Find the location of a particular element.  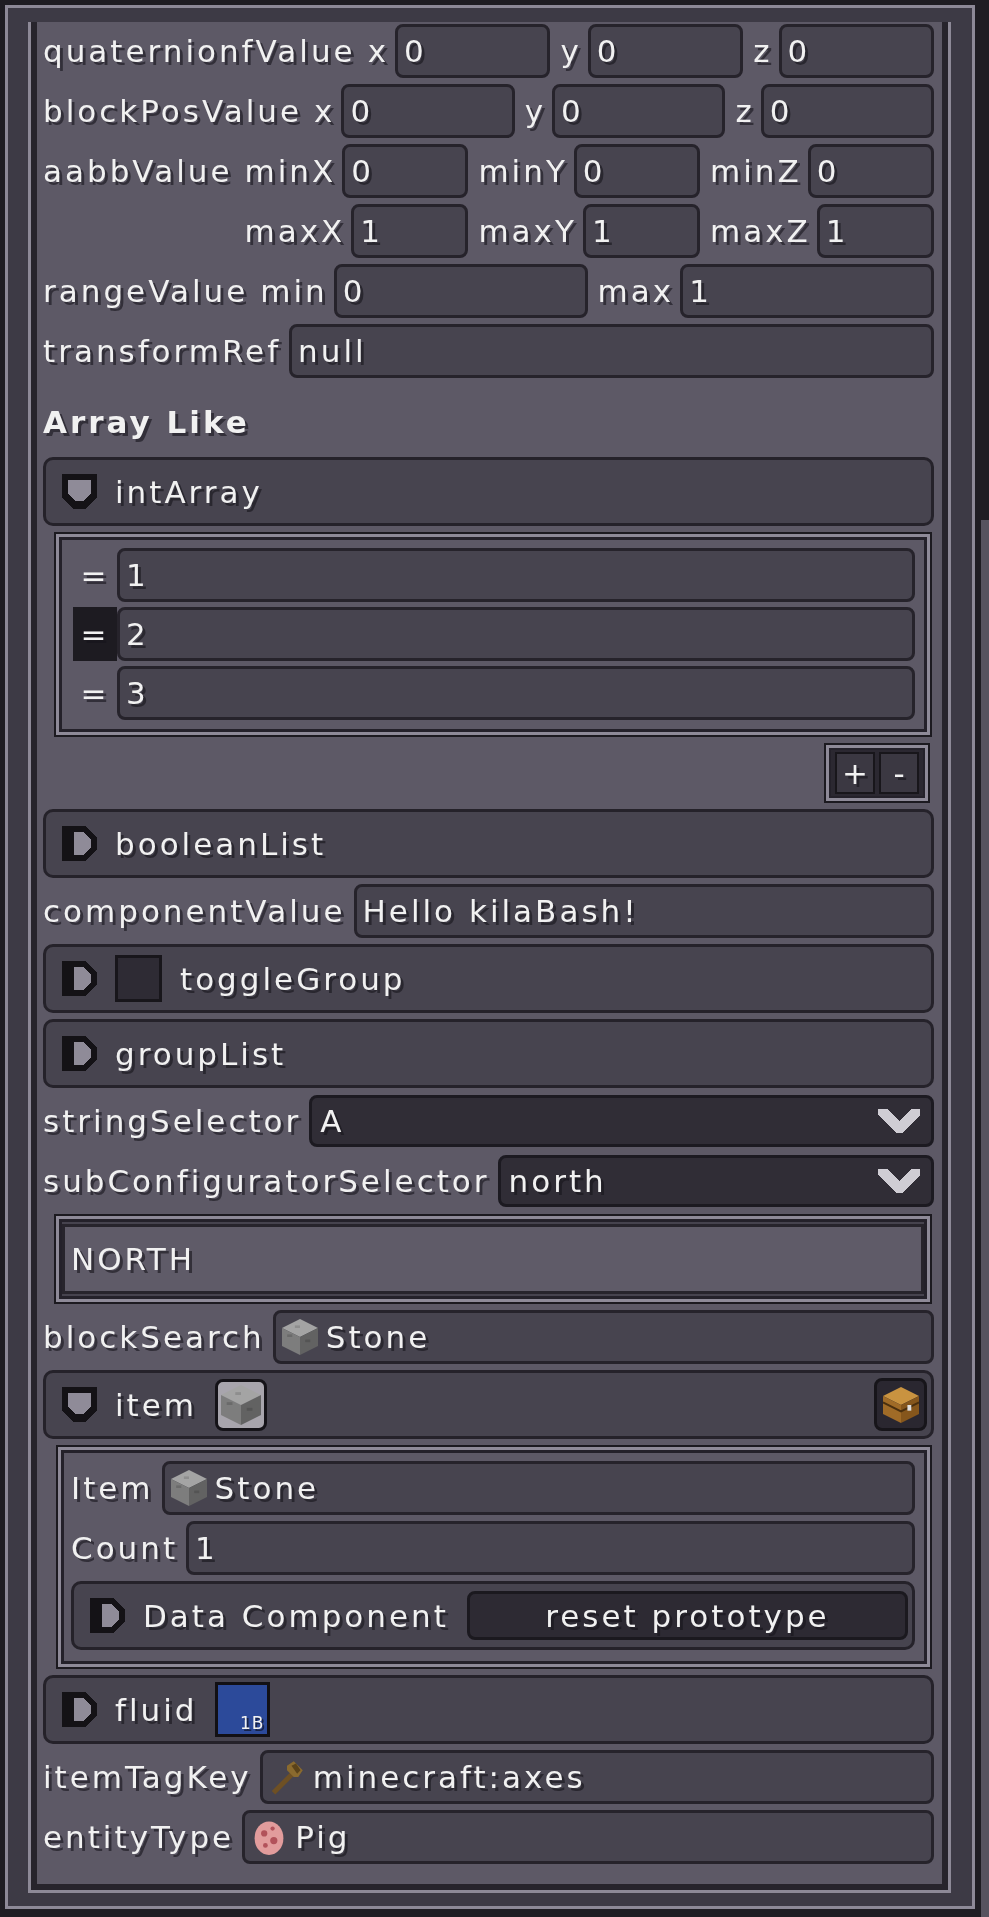

text-field: Hello kilaBash! is located at coordinates (643, 911).